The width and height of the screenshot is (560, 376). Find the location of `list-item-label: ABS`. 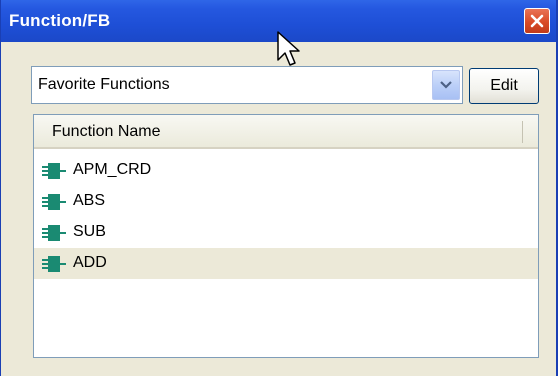

list-item-label: ABS is located at coordinates (89, 200).